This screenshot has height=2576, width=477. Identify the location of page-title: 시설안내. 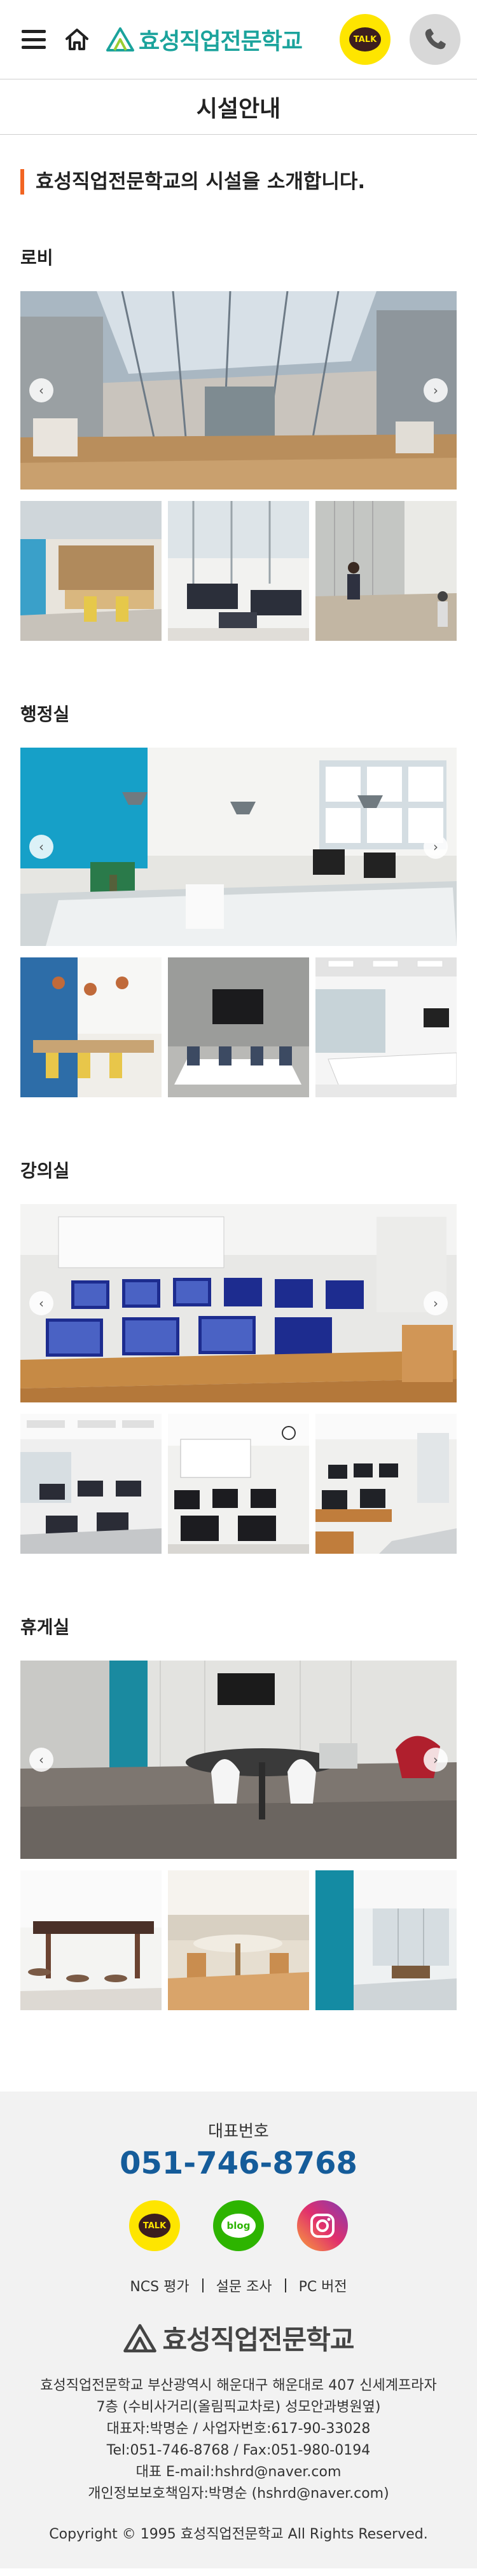
(238, 109).